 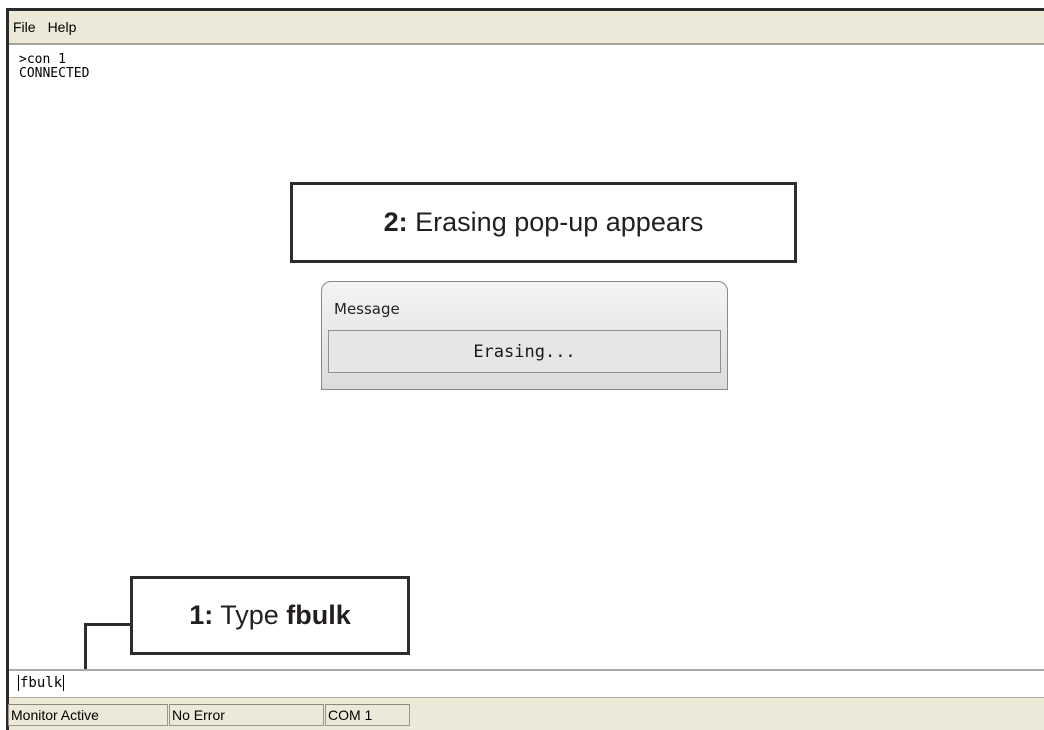 What do you see at coordinates (318, 615) in the screenshot?
I see `callout-command: fbulk` at bounding box center [318, 615].